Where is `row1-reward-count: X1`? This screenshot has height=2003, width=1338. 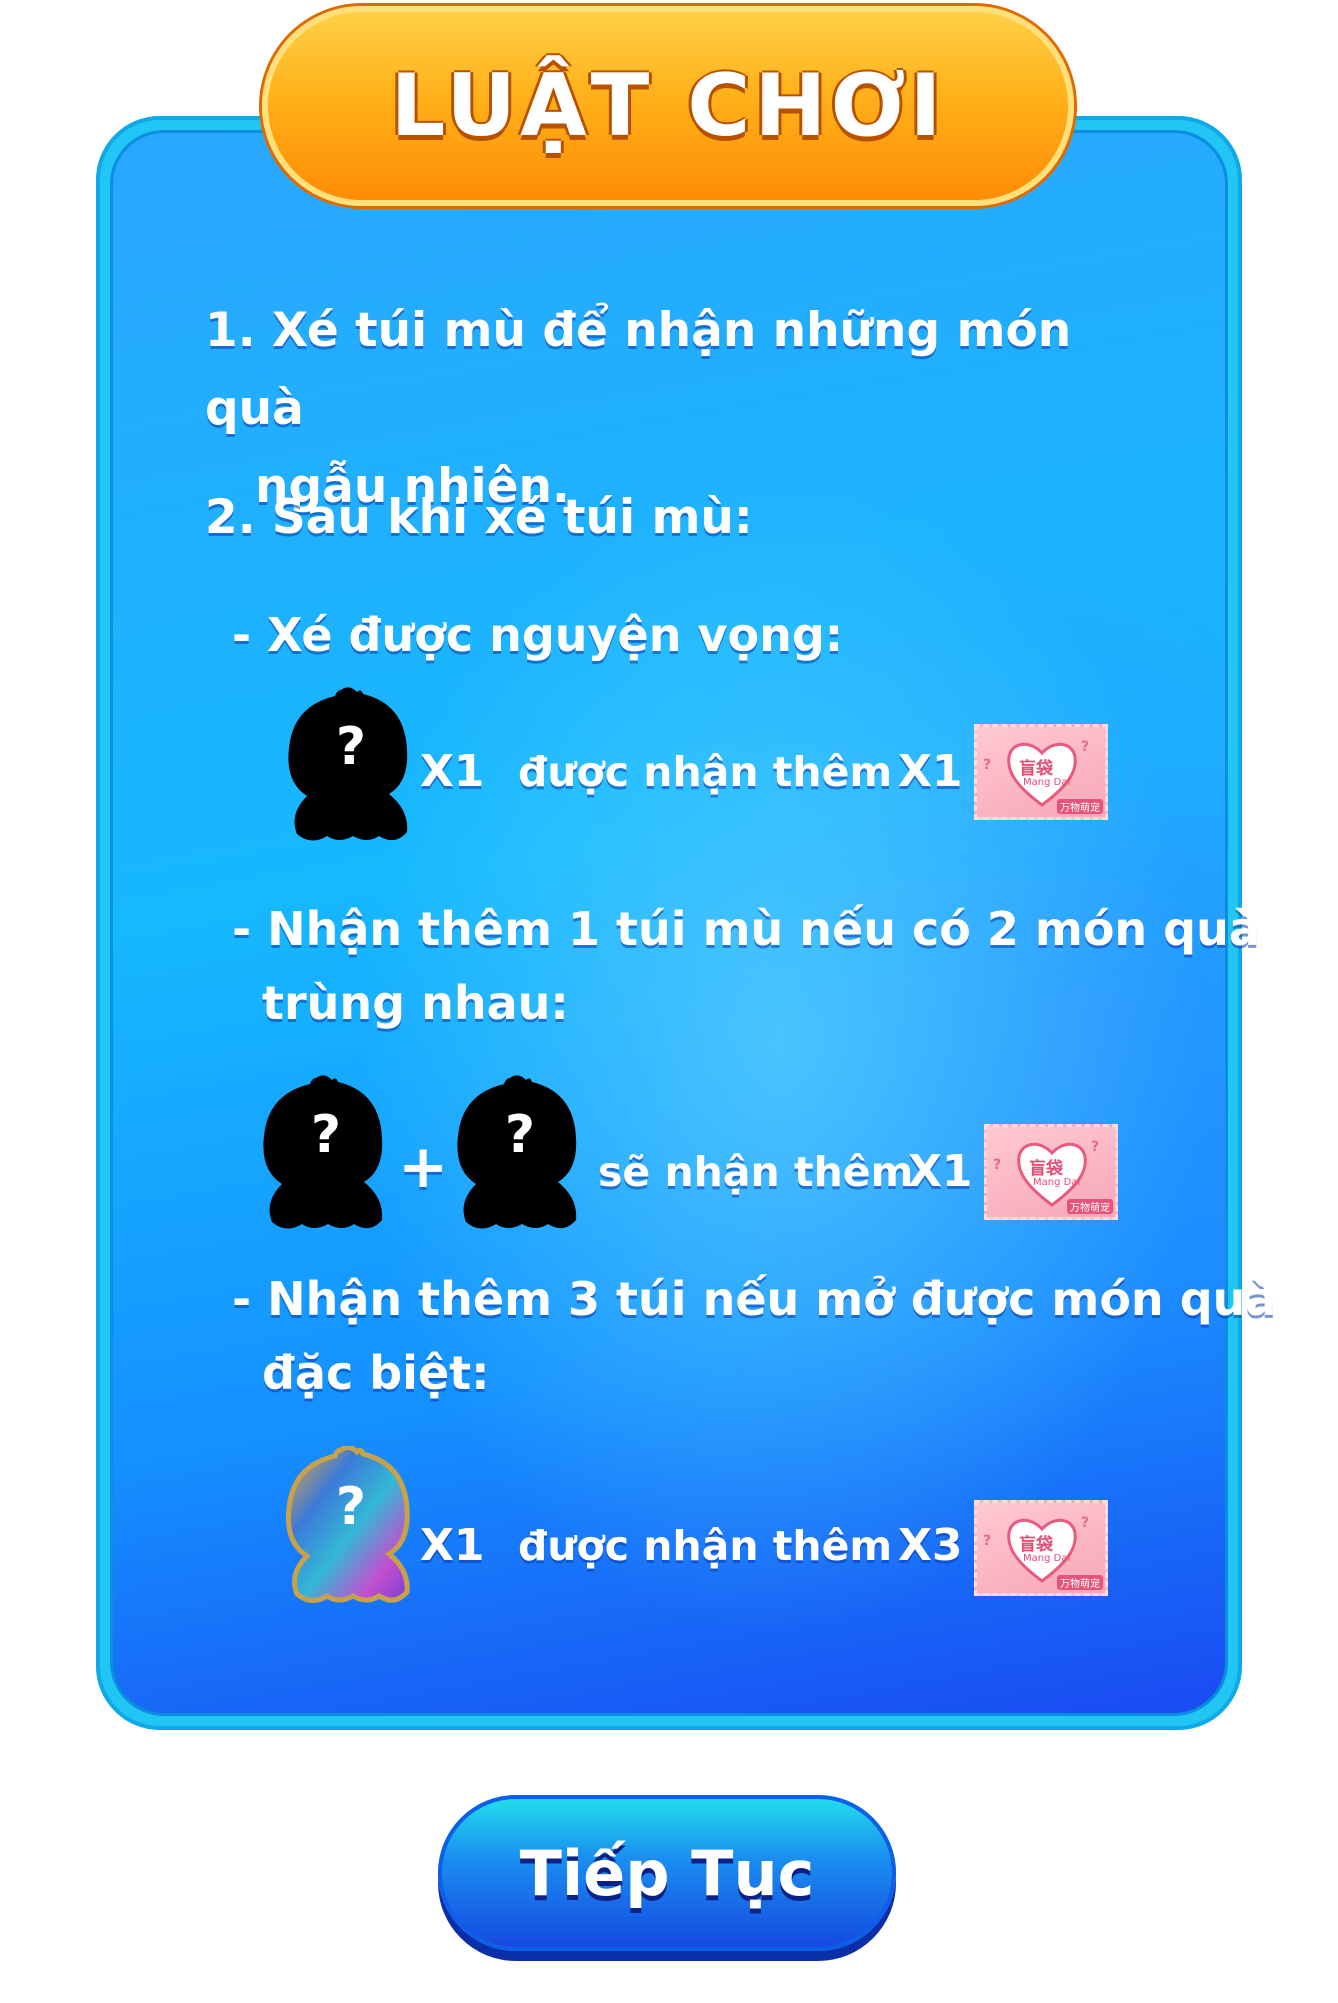 row1-reward-count: X1 is located at coordinates (930, 771).